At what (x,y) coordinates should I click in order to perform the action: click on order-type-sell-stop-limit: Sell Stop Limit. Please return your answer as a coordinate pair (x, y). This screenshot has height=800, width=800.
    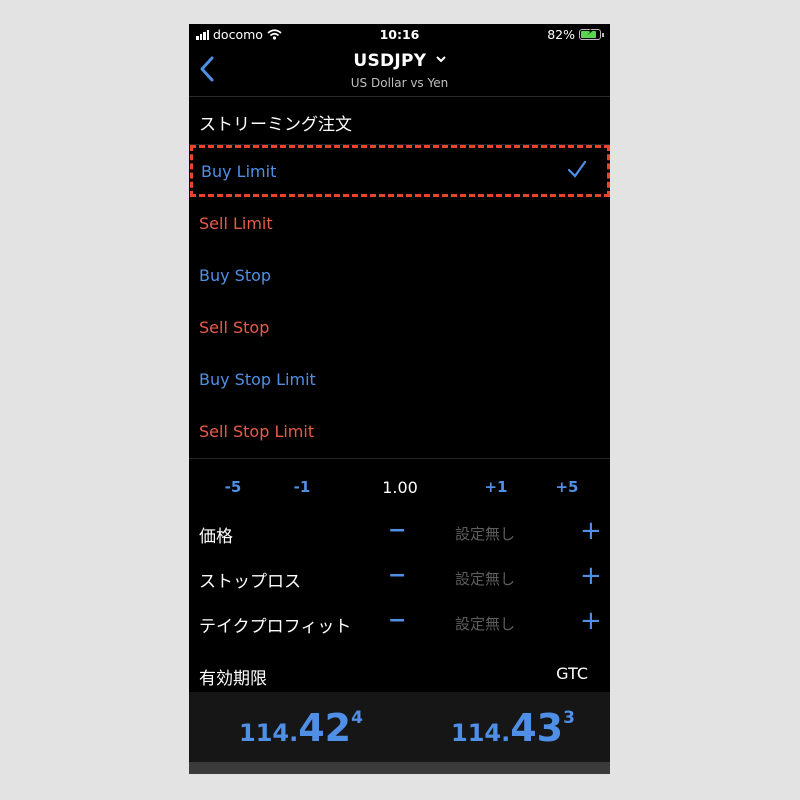
    Looking at the image, I should click on (399, 431).